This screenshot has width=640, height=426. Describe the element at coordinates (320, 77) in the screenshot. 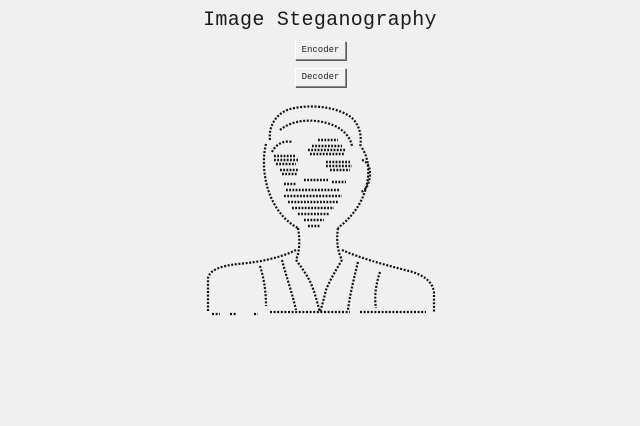

I see `decoder-button: Decoder` at that location.